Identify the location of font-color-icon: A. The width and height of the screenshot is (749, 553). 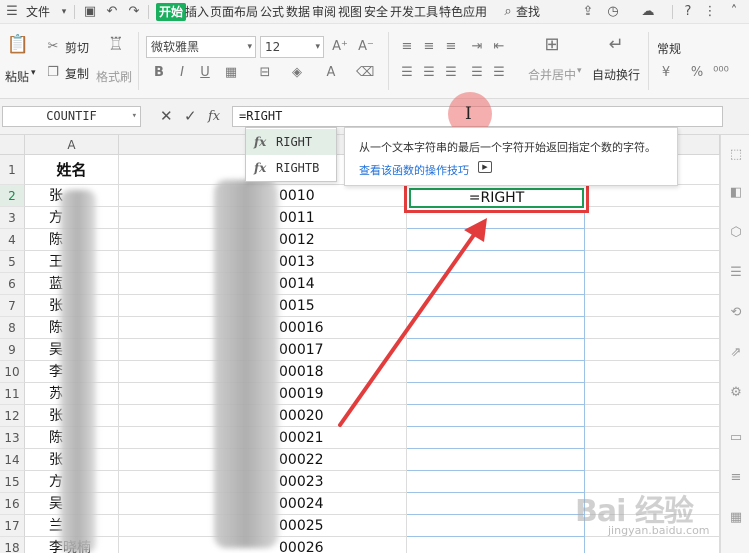
(331, 73).